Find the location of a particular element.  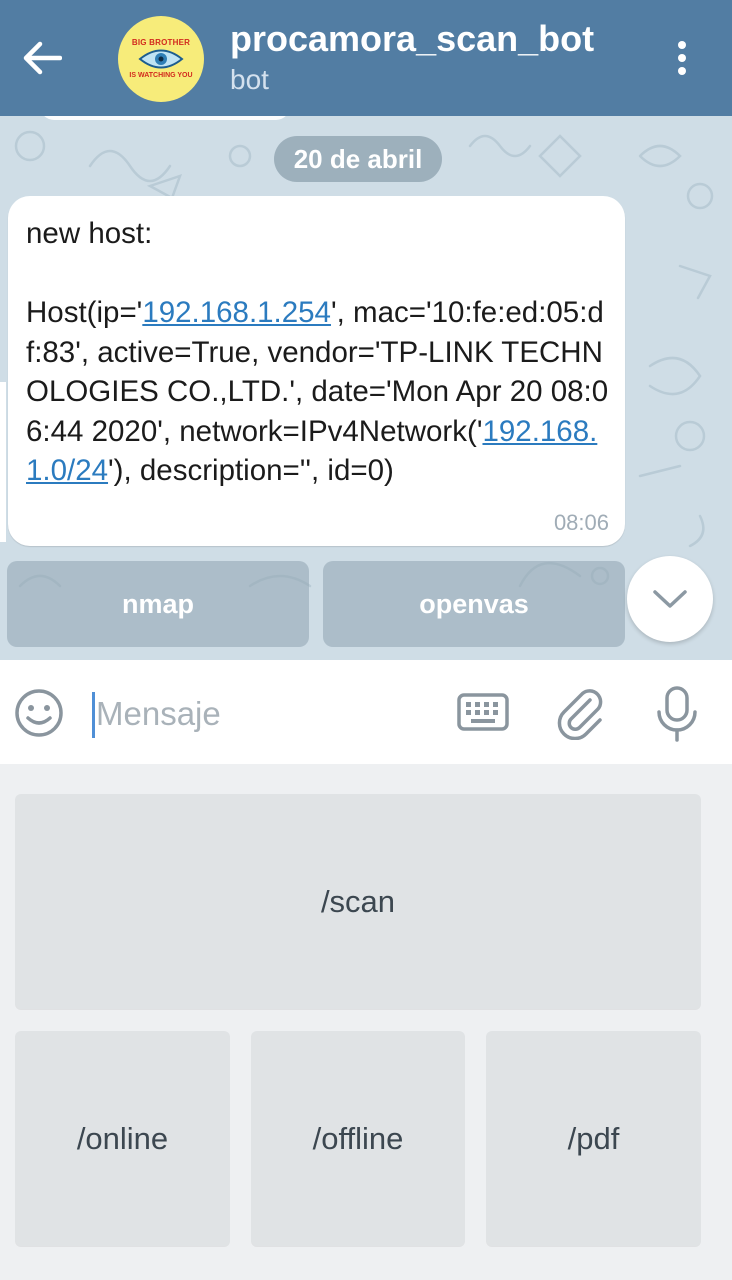

date-separator: 20 de abril is located at coordinates (358, 159).